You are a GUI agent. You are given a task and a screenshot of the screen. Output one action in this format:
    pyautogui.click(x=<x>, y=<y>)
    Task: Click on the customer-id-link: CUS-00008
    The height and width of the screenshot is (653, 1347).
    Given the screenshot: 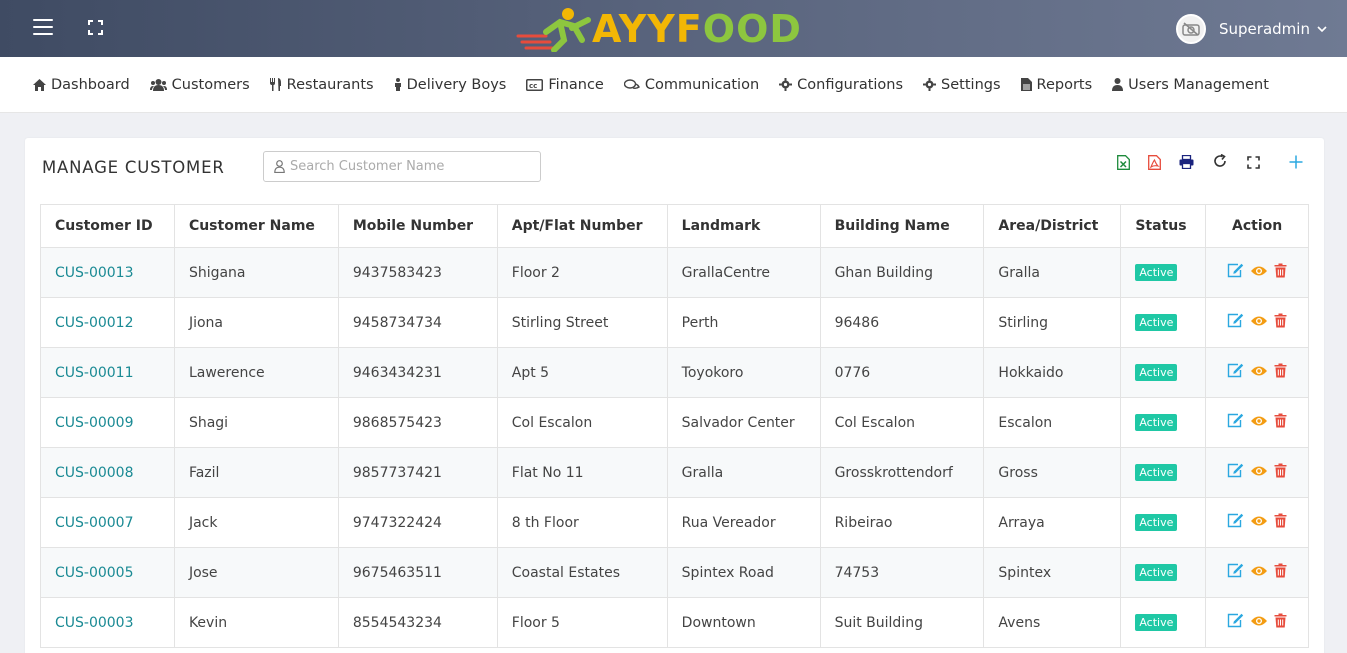 What is the action you would take?
    pyautogui.click(x=107, y=472)
    